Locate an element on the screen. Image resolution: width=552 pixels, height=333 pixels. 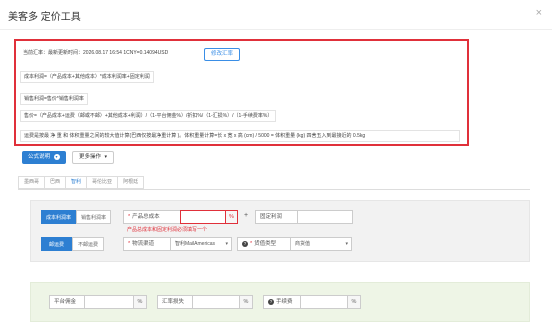
plus-sign: + is located at coordinates (246, 215).